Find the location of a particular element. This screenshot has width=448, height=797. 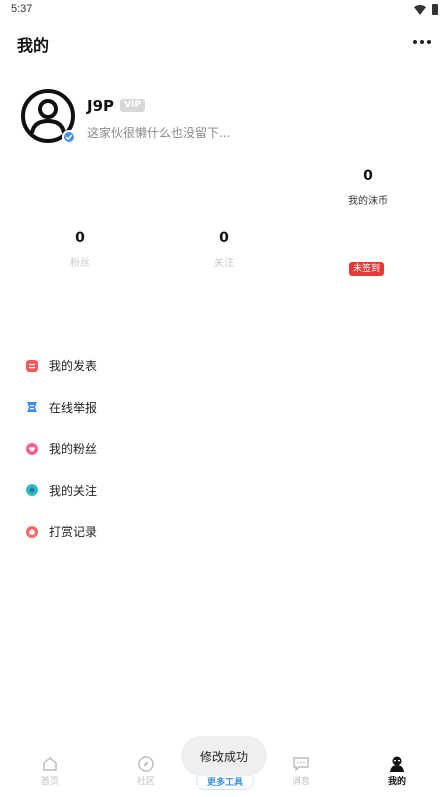

fans-label: 粉丝 is located at coordinates (80, 263).